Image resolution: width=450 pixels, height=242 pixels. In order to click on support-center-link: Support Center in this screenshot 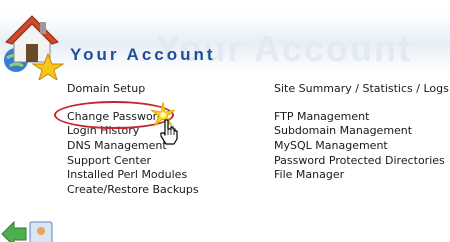, I will do `click(109, 160)`.